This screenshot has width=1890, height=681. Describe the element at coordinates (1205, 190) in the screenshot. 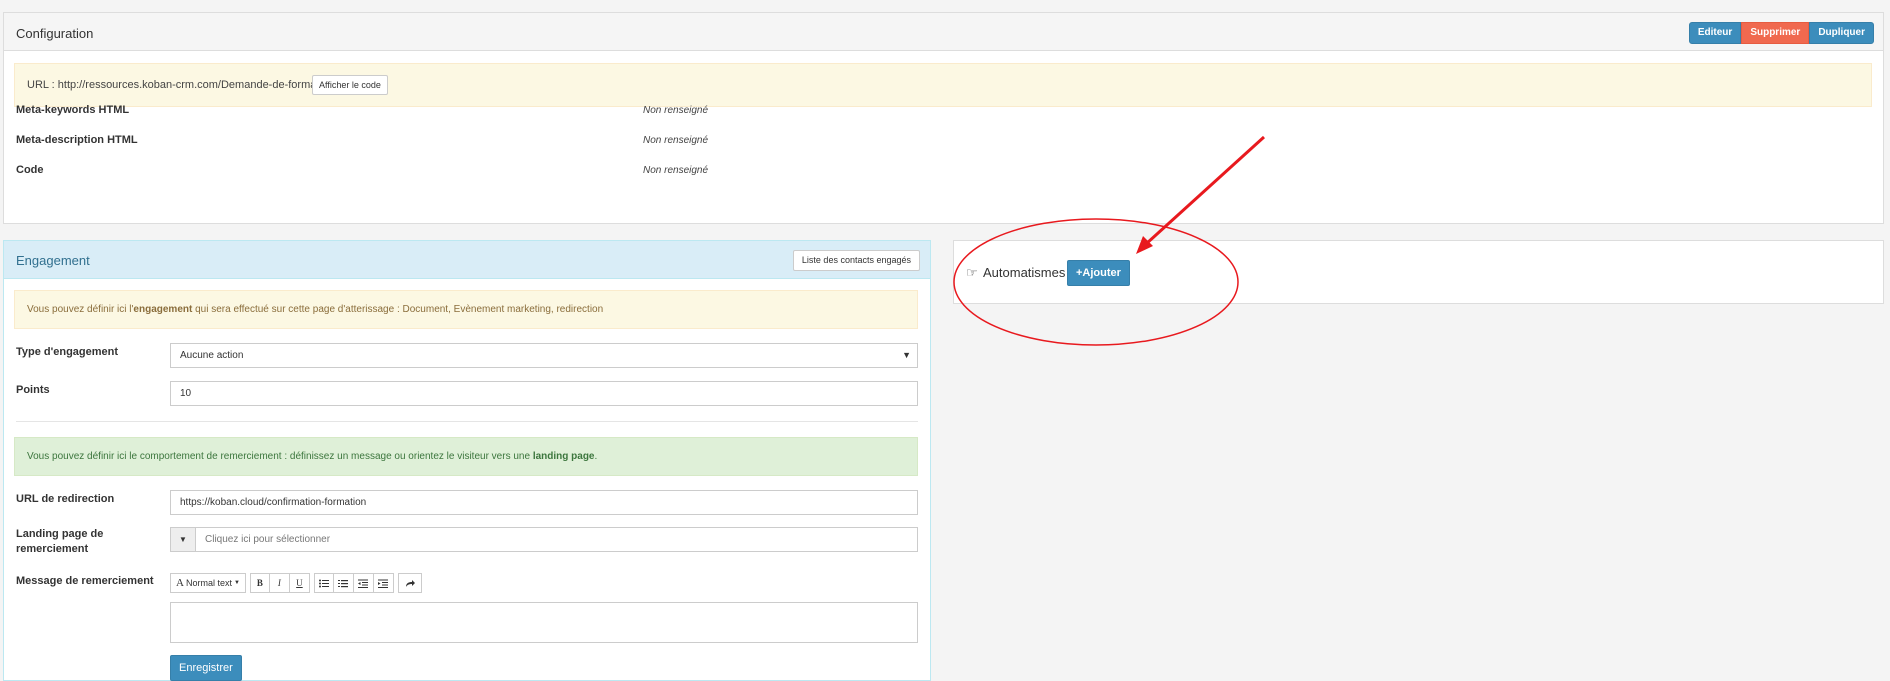

I see `annotation-arrow-shaft` at that location.